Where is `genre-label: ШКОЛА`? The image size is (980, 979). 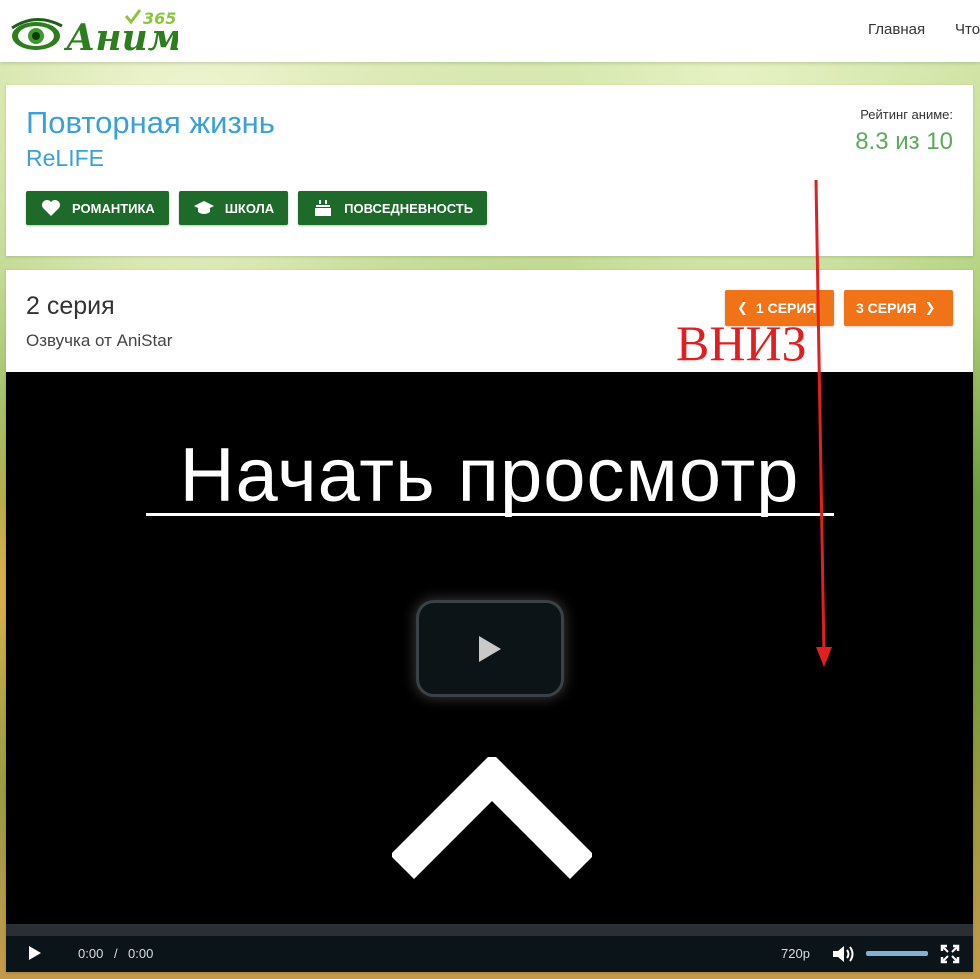
genre-label: ШКОЛА is located at coordinates (249, 208).